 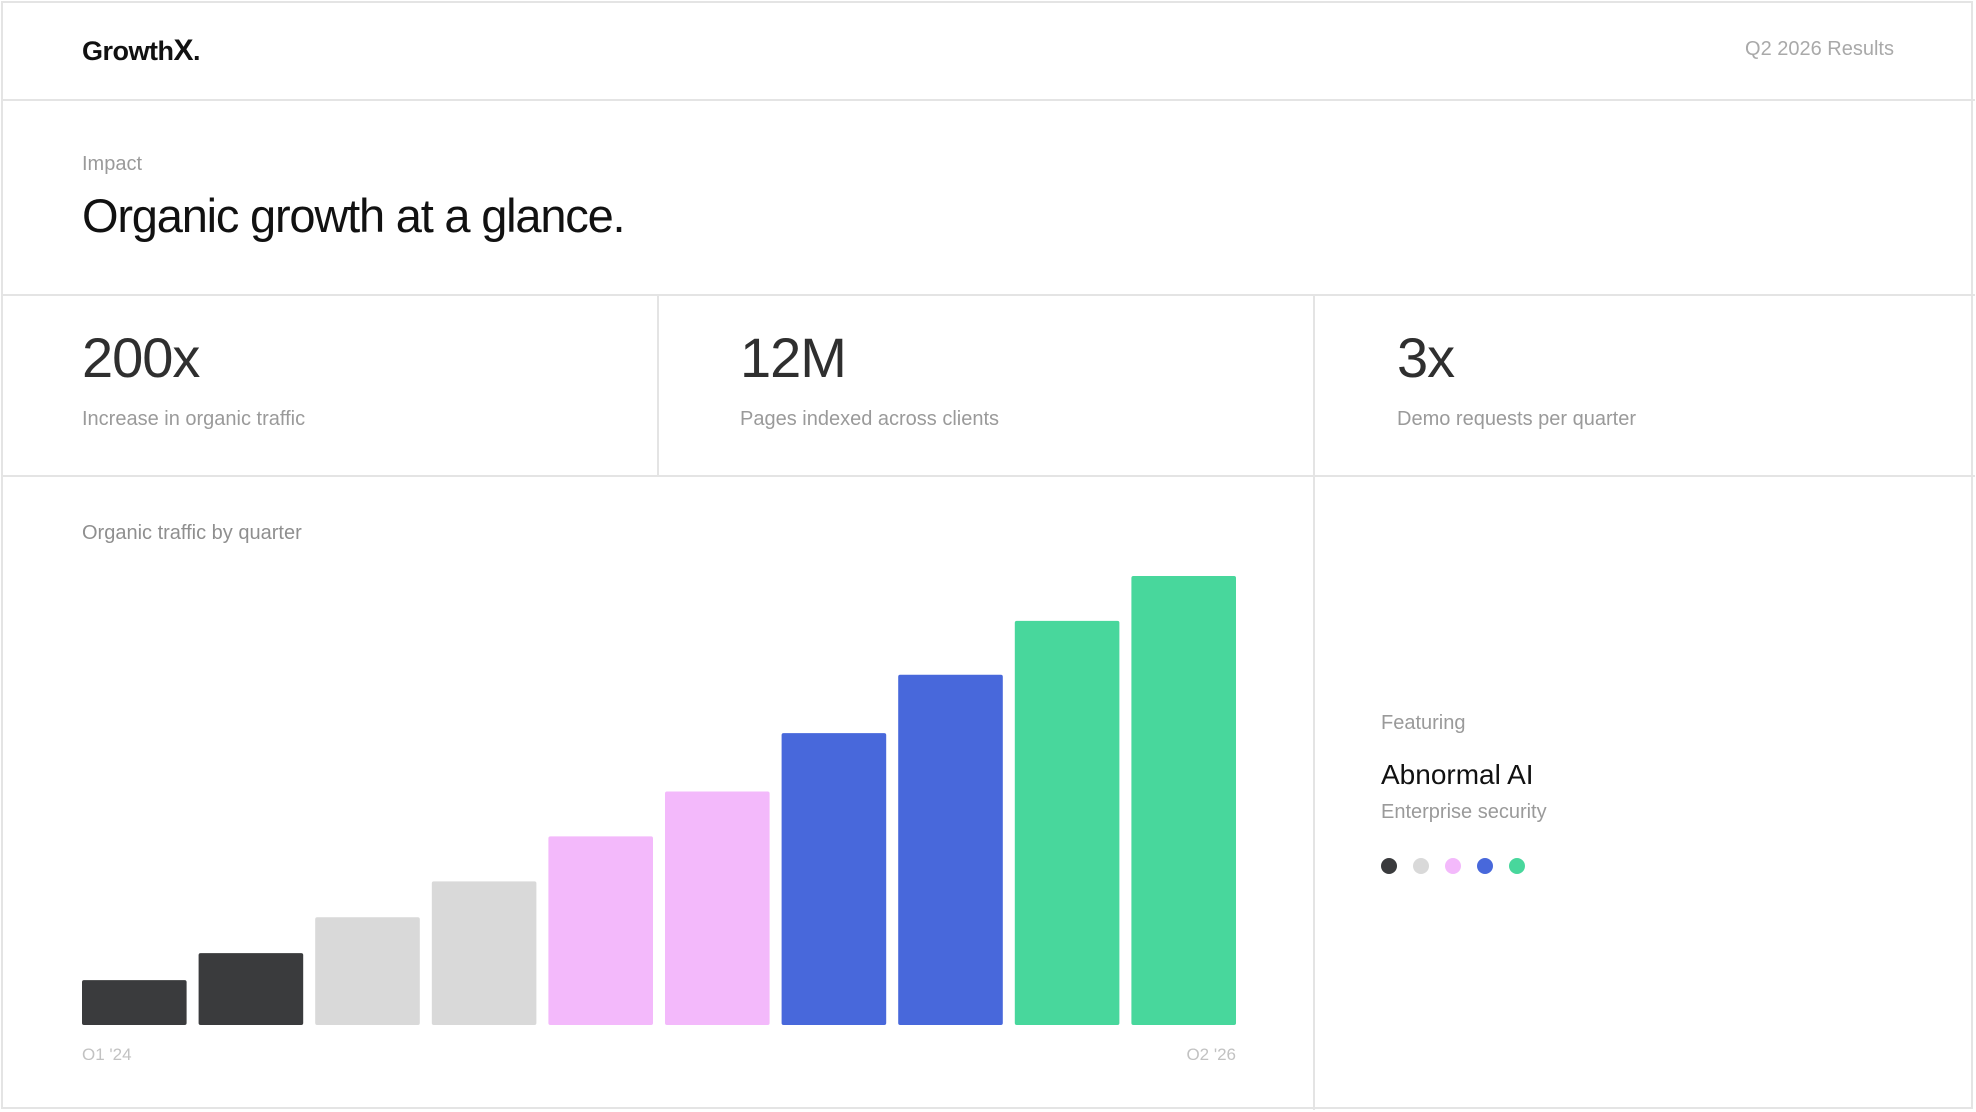 What do you see at coordinates (183, 50) in the screenshot?
I see `logo-x-mark: X` at bounding box center [183, 50].